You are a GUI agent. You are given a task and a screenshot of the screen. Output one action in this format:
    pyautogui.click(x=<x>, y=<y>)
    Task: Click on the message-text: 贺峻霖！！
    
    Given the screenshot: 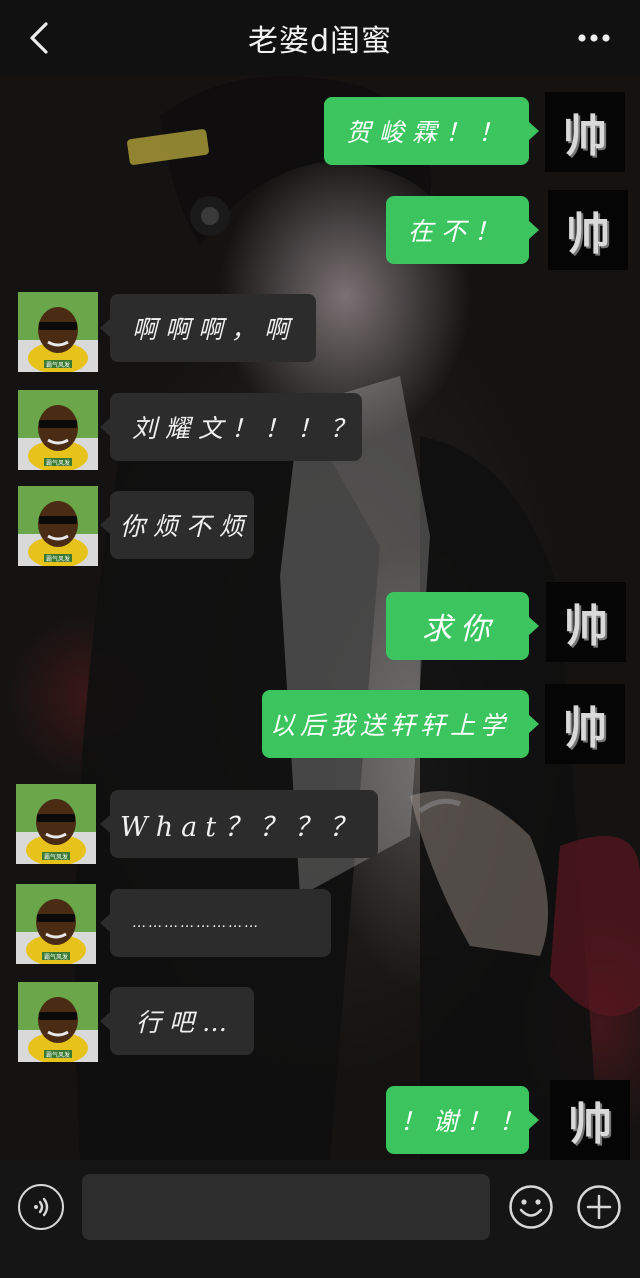 What is the action you would take?
    pyautogui.click(x=429, y=132)
    